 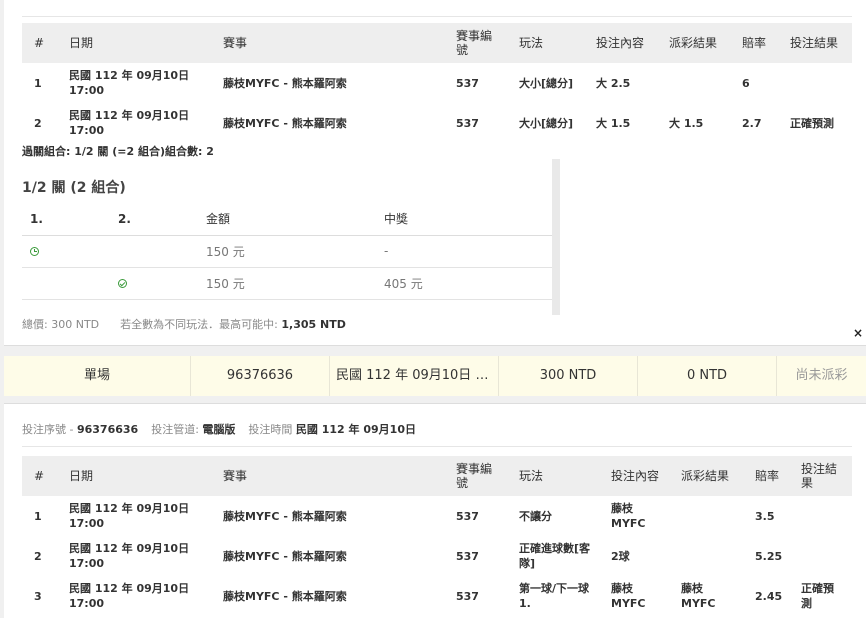 I want to click on combo-title: 1/2 關 (2 組合), so click(x=74, y=188).